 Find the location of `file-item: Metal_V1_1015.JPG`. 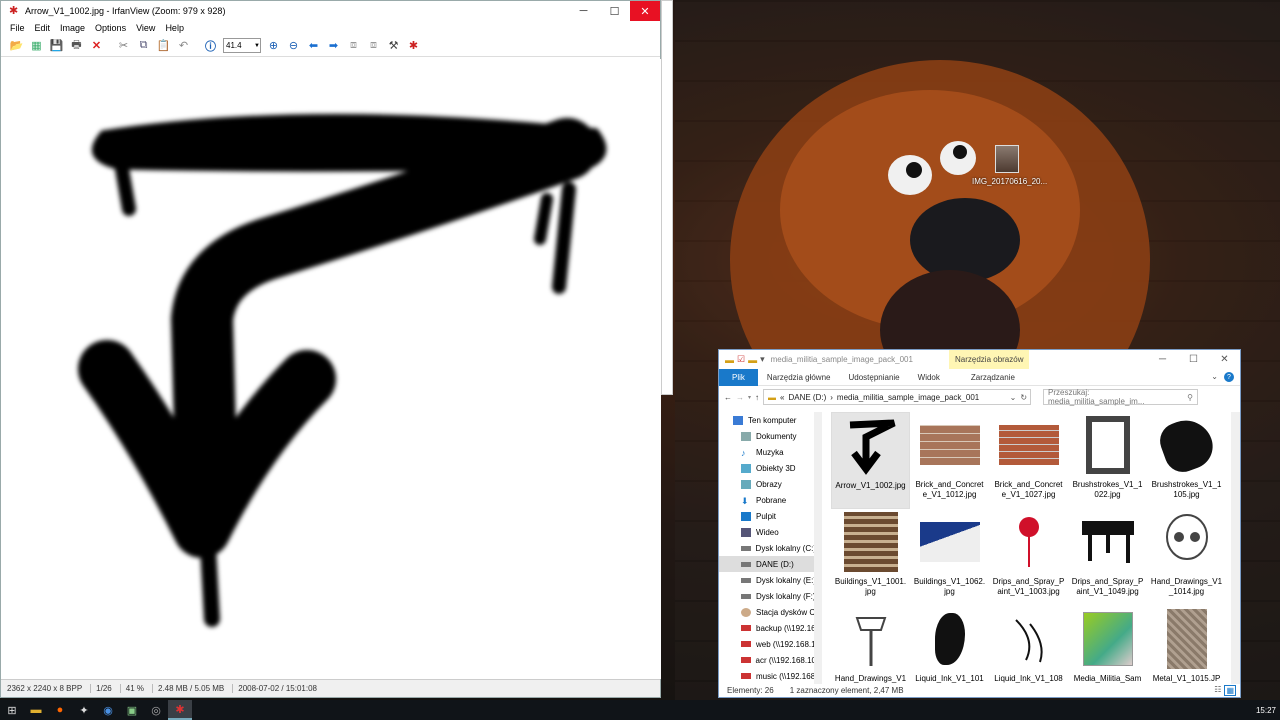

file-item: Metal_V1_1015.JPG is located at coordinates (1186, 645).